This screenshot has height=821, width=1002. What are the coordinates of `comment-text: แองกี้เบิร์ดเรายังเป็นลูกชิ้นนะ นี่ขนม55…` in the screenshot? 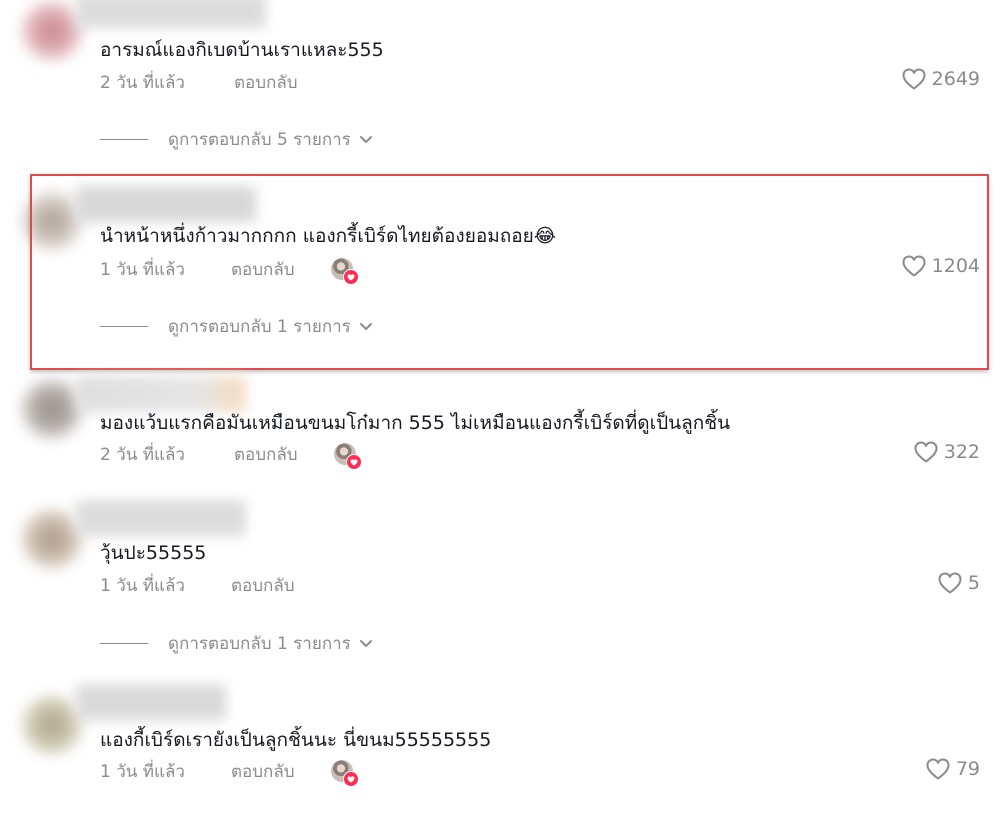 It's located at (296, 740).